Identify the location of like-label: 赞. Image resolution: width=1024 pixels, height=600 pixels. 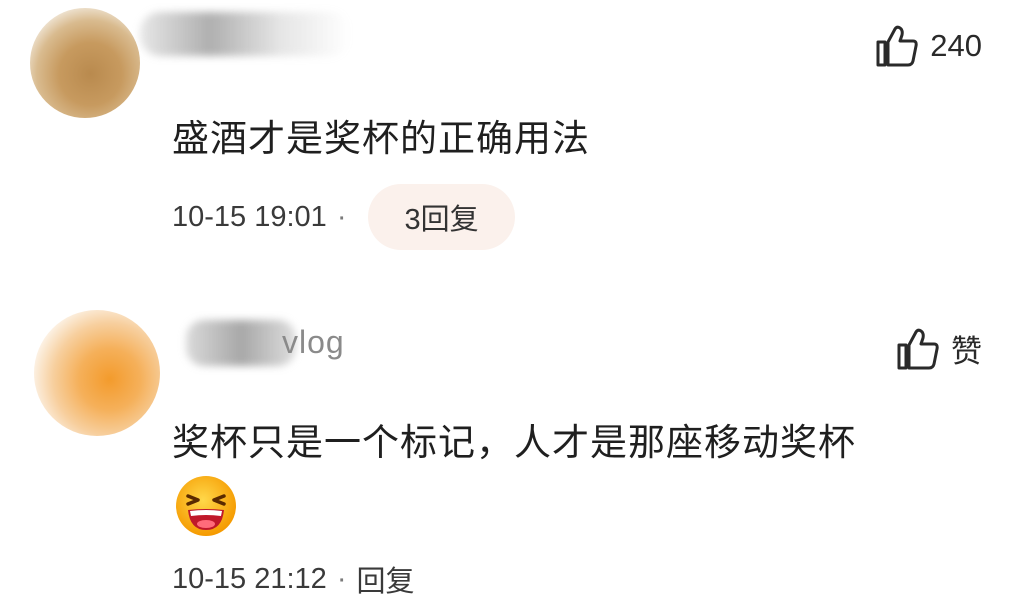
(966, 351).